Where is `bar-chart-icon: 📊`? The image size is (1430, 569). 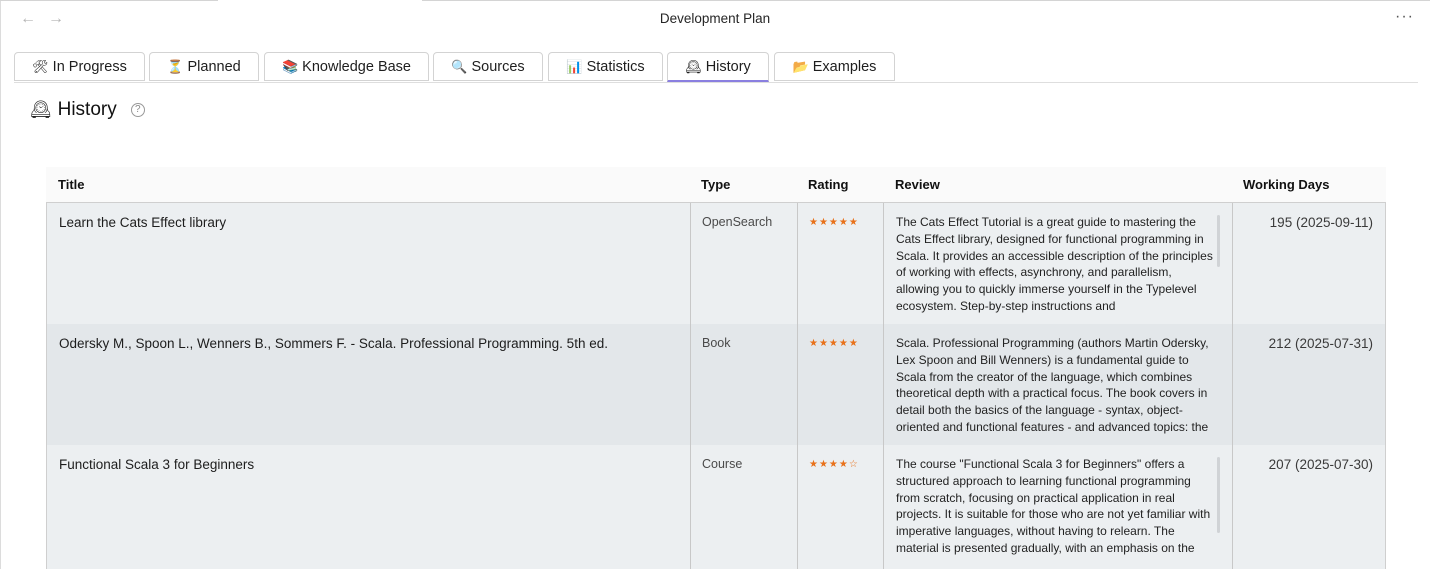
bar-chart-icon: 📊 is located at coordinates (574, 66).